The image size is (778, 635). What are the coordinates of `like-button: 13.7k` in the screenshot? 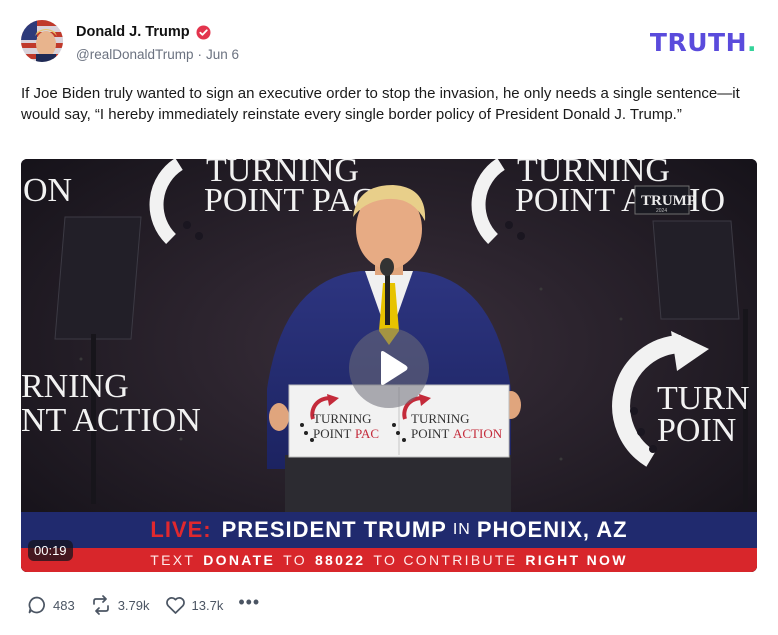 It's located at (194, 605).